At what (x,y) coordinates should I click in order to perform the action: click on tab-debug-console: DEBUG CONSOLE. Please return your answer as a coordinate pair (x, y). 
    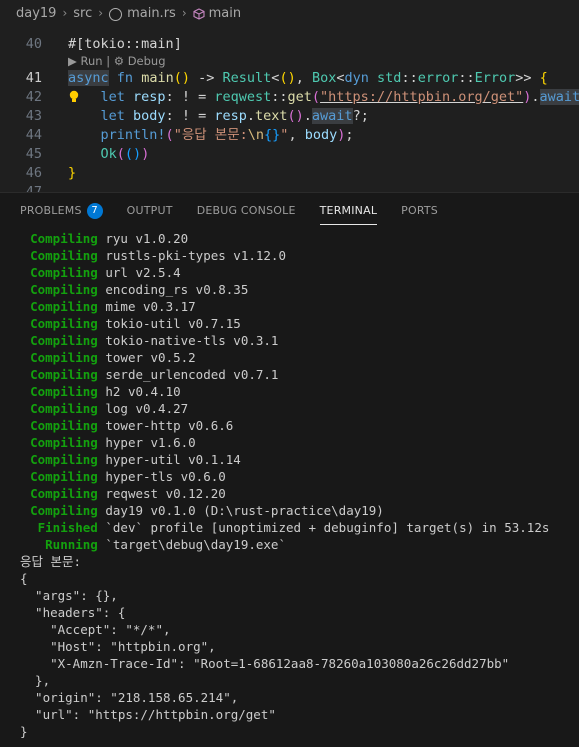
    Looking at the image, I should click on (246, 211).